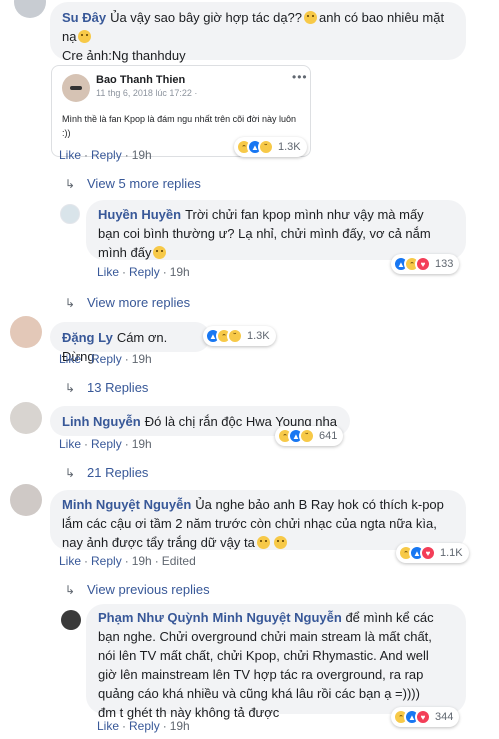  Describe the element at coordinates (148, 589) in the screenshot. I see `view-previous-replies-label: View previous replies` at that location.